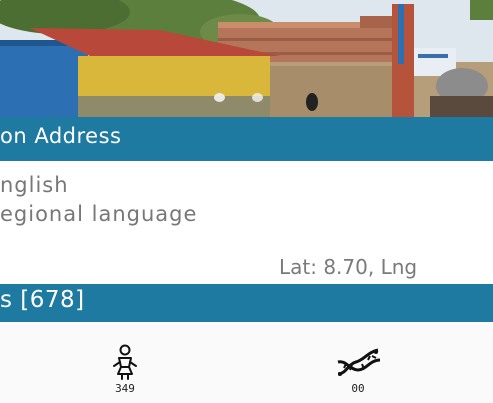  What do you see at coordinates (125, 388) in the screenshot?
I see `girls-count: 349` at bounding box center [125, 388].